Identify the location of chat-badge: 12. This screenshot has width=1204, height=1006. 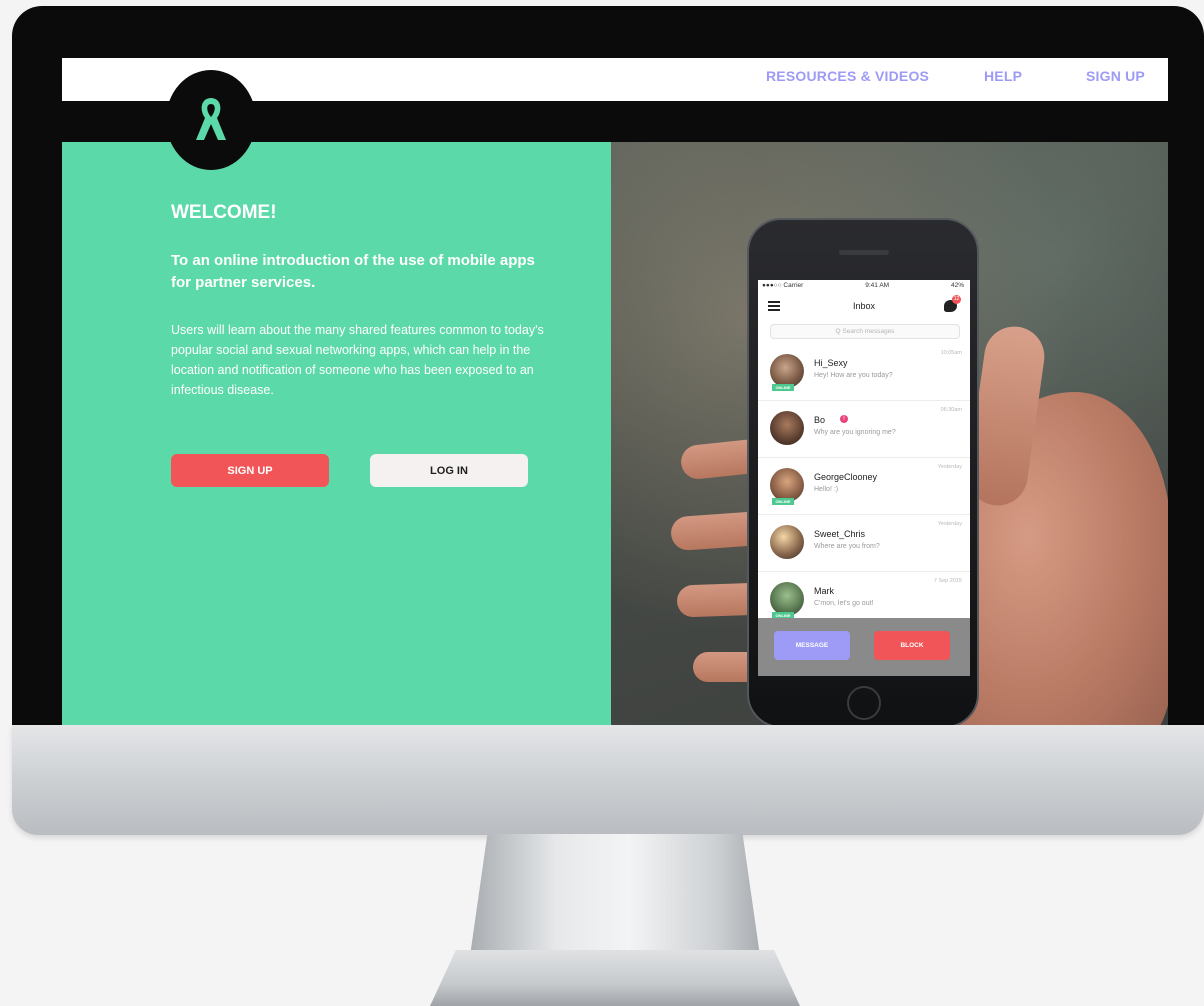
(956, 299).